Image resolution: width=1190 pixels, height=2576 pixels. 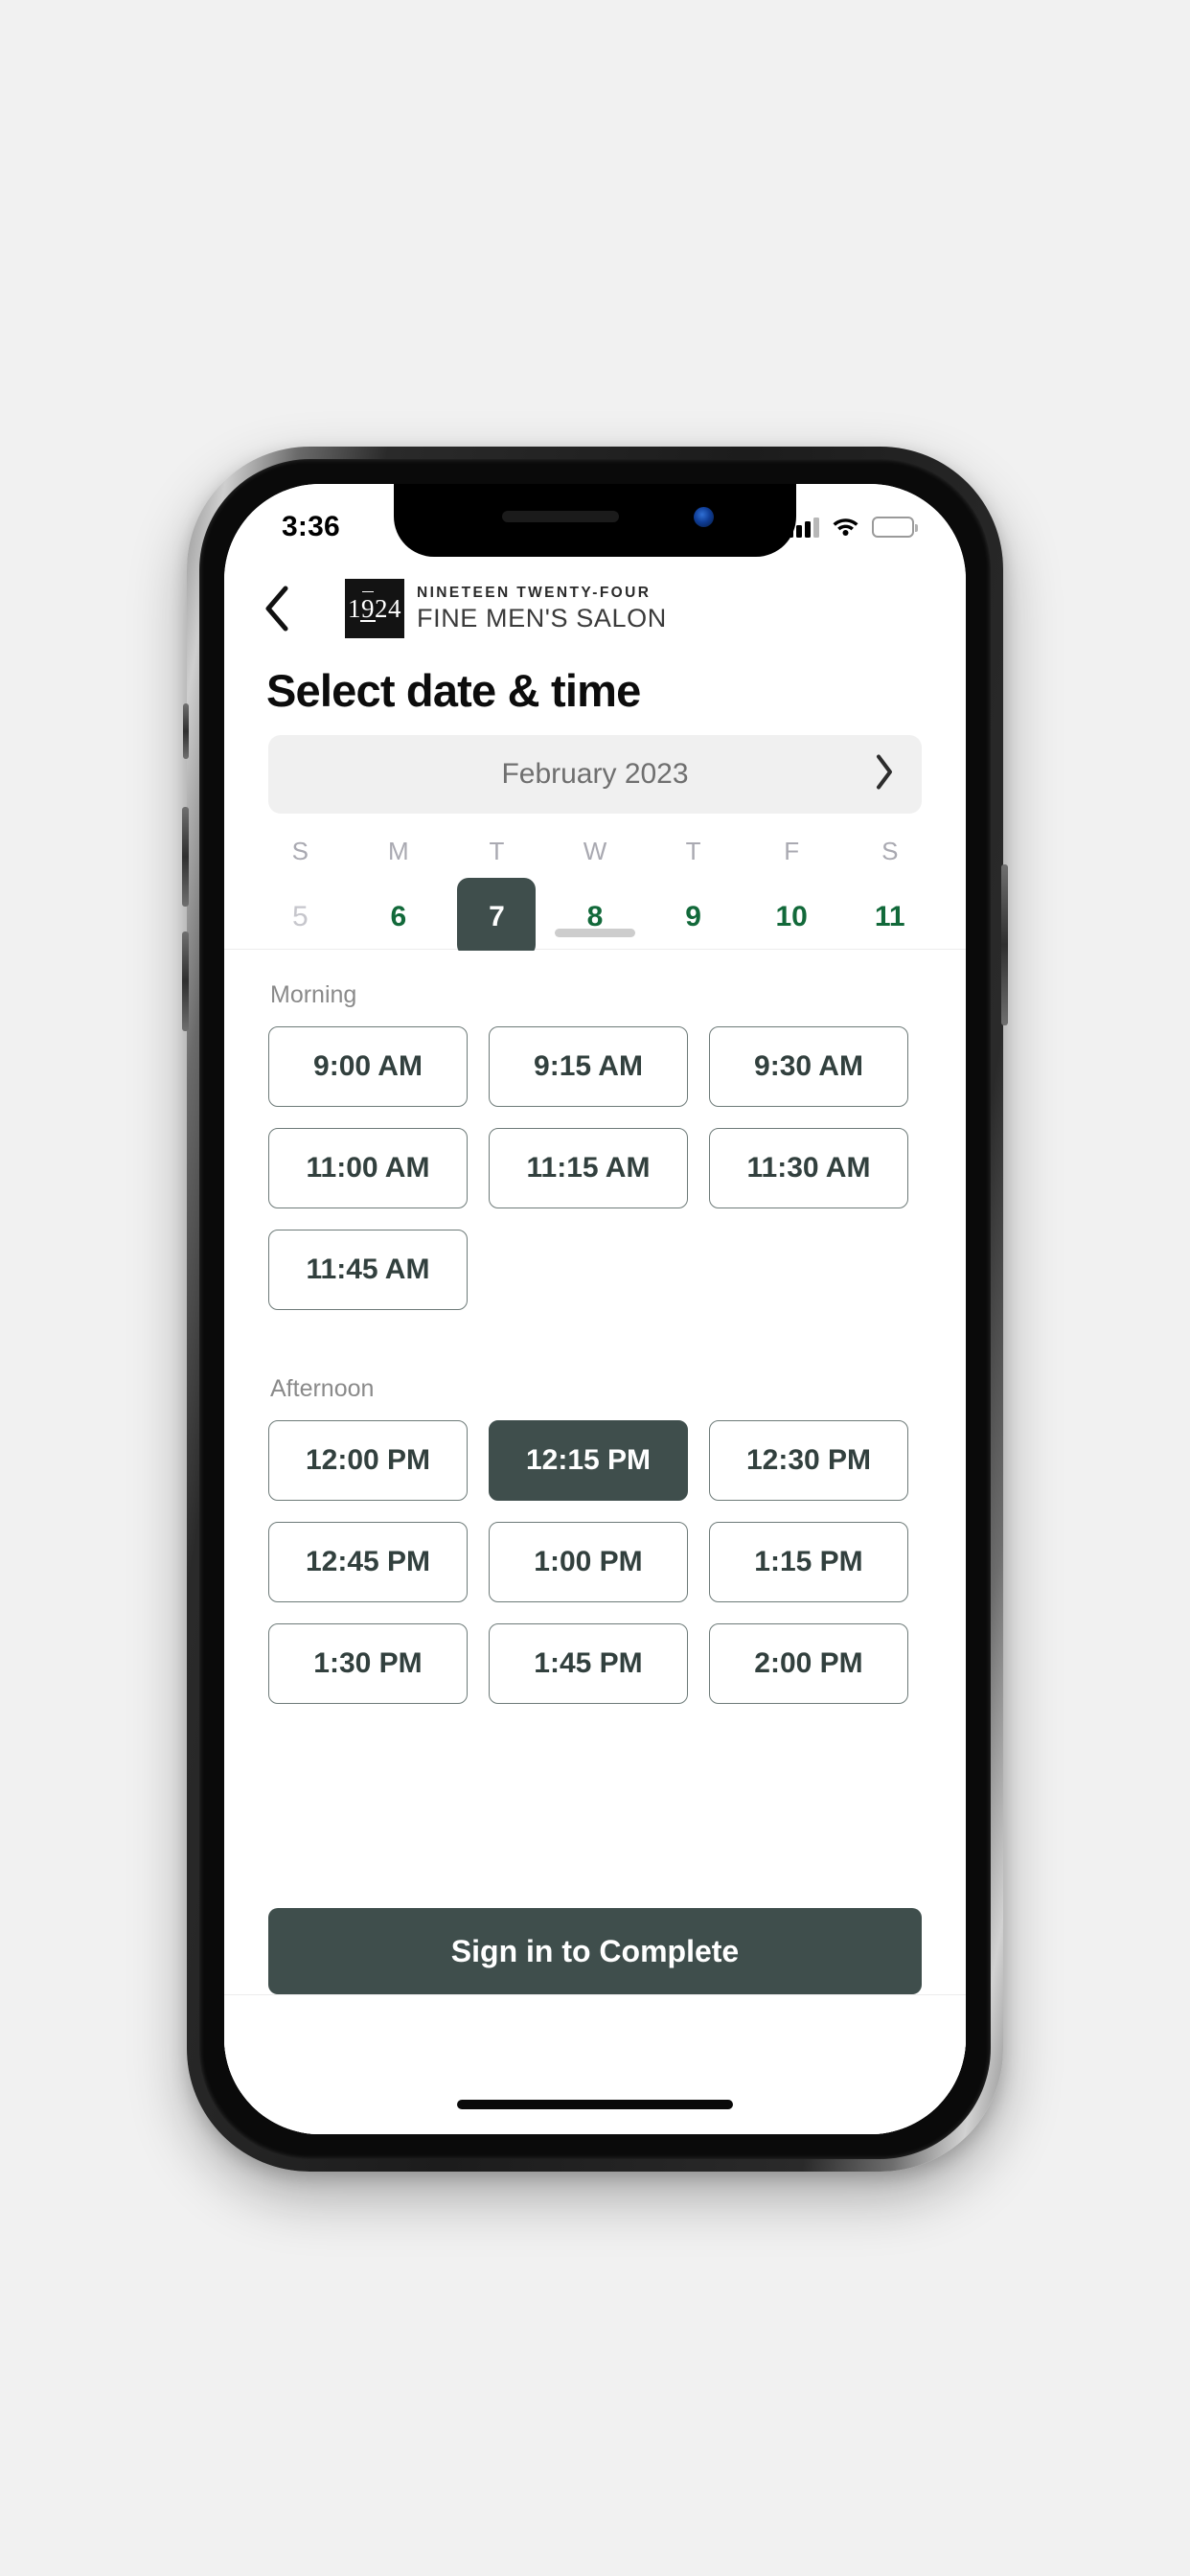 What do you see at coordinates (368, 1562) in the screenshot?
I see `time-slot-button: 12:45 PM` at bounding box center [368, 1562].